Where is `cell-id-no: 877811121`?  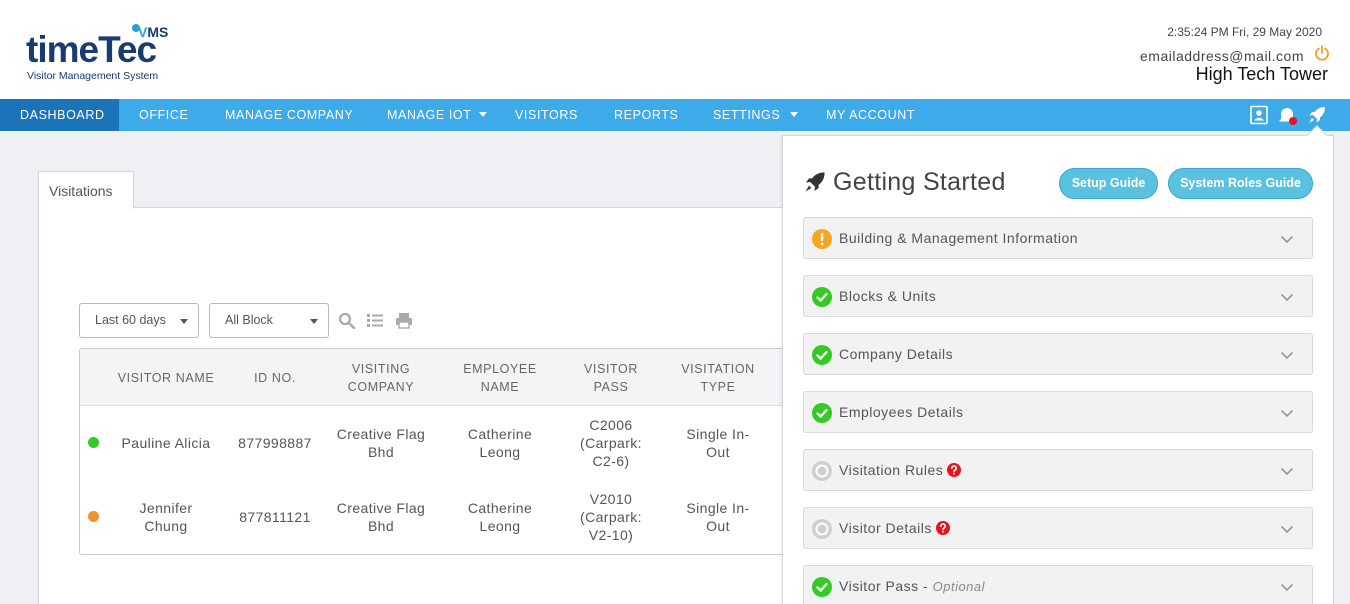 cell-id-no: 877811121 is located at coordinates (275, 517).